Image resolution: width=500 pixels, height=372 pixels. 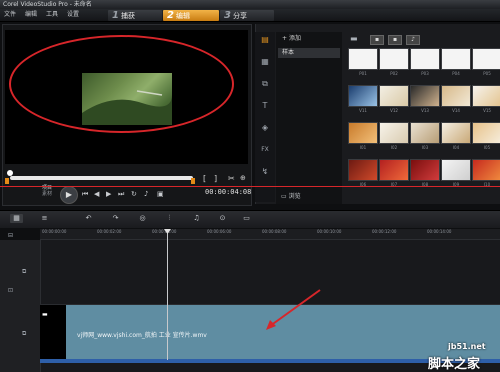 What do you see at coordinates (293, 309) in the screenshot?
I see `annotation-arrow` at bounding box center [293, 309].